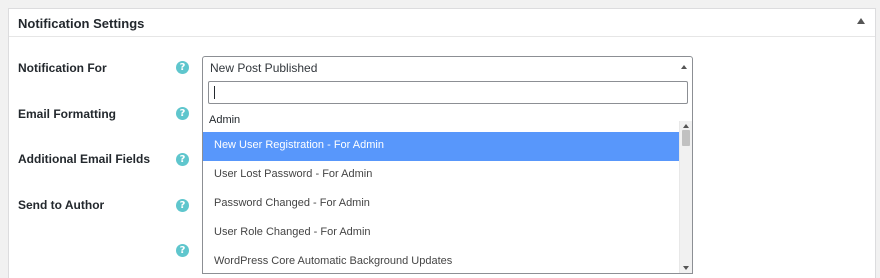 This screenshot has height=278, width=880. I want to click on email-formatting-help-icon: ?, so click(182, 113).